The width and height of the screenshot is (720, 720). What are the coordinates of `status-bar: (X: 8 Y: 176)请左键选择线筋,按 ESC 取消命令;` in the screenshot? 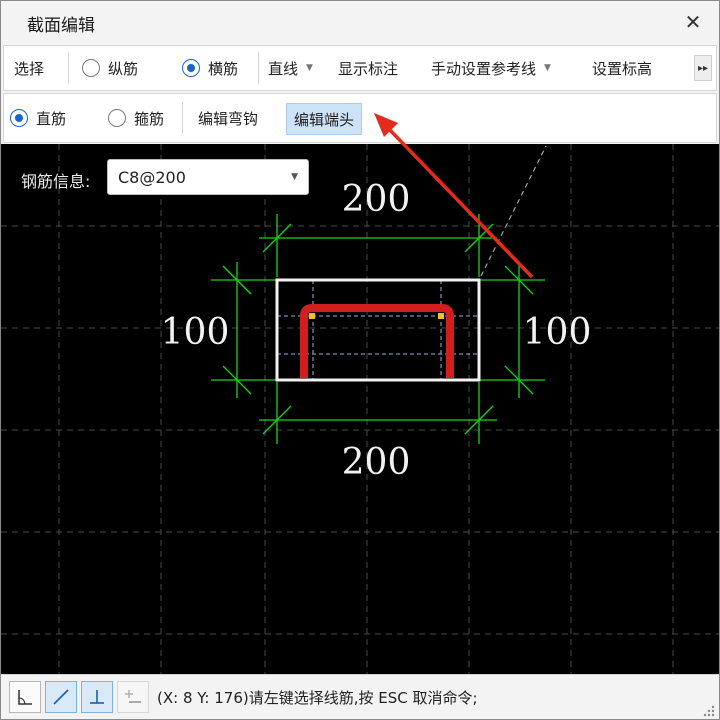 It's located at (360, 696).